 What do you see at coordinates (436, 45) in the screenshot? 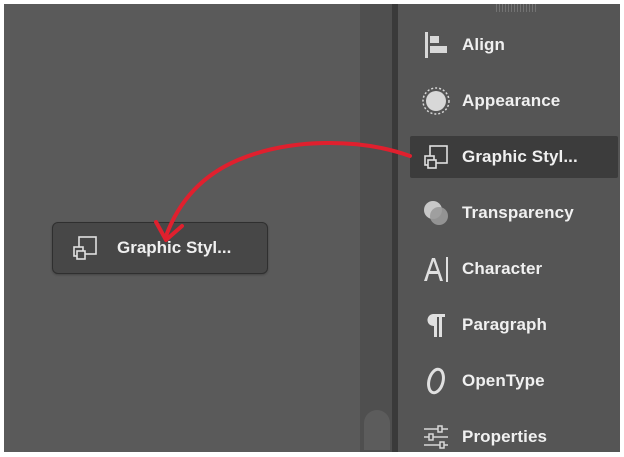
I see `align-icon` at bounding box center [436, 45].